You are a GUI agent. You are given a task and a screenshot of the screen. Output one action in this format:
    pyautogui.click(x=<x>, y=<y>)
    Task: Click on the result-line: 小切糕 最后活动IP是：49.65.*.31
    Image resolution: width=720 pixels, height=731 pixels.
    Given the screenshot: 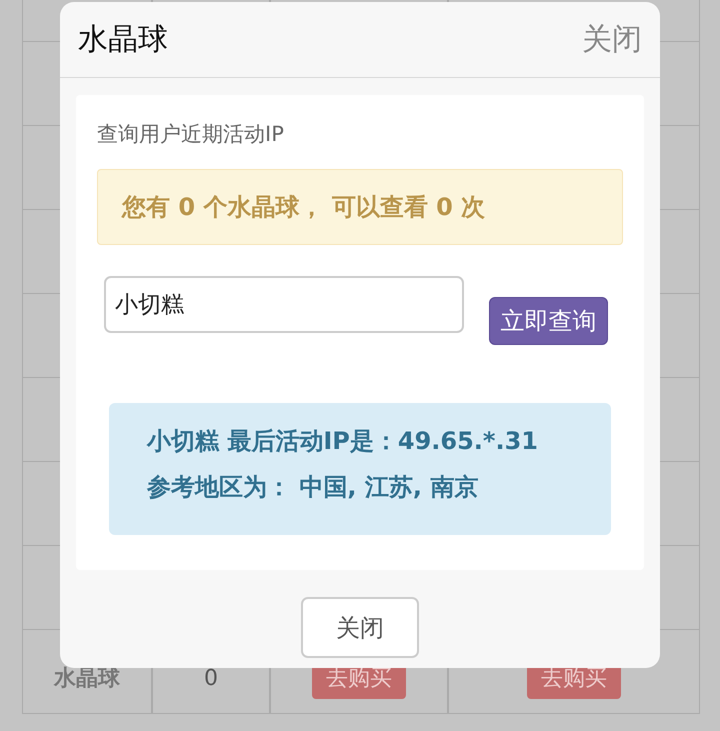 What is the action you would take?
    pyautogui.click(x=343, y=441)
    